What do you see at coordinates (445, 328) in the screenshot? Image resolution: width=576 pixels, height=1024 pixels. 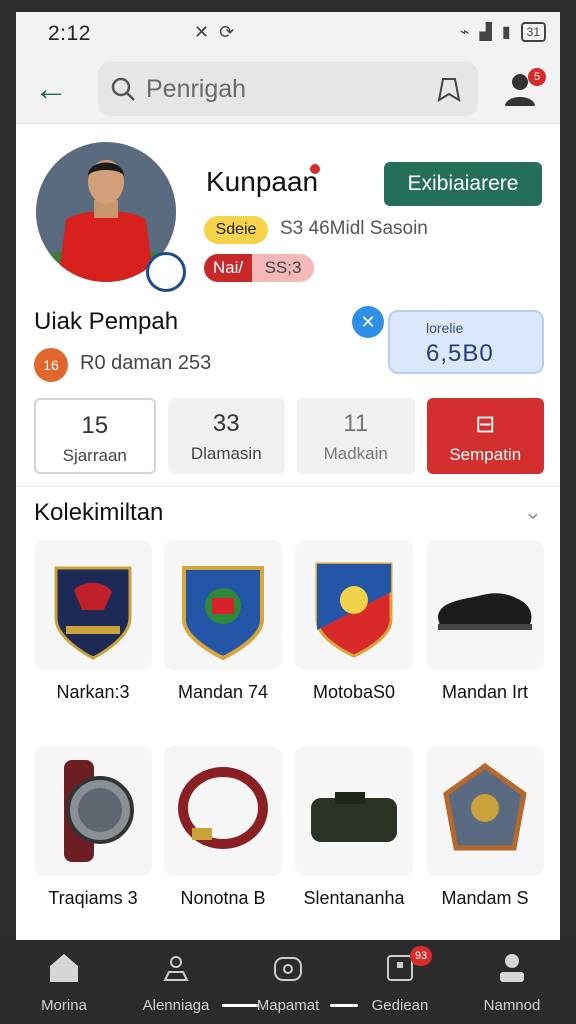 I see `price-label: lorelie` at bounding box center [445, 328].